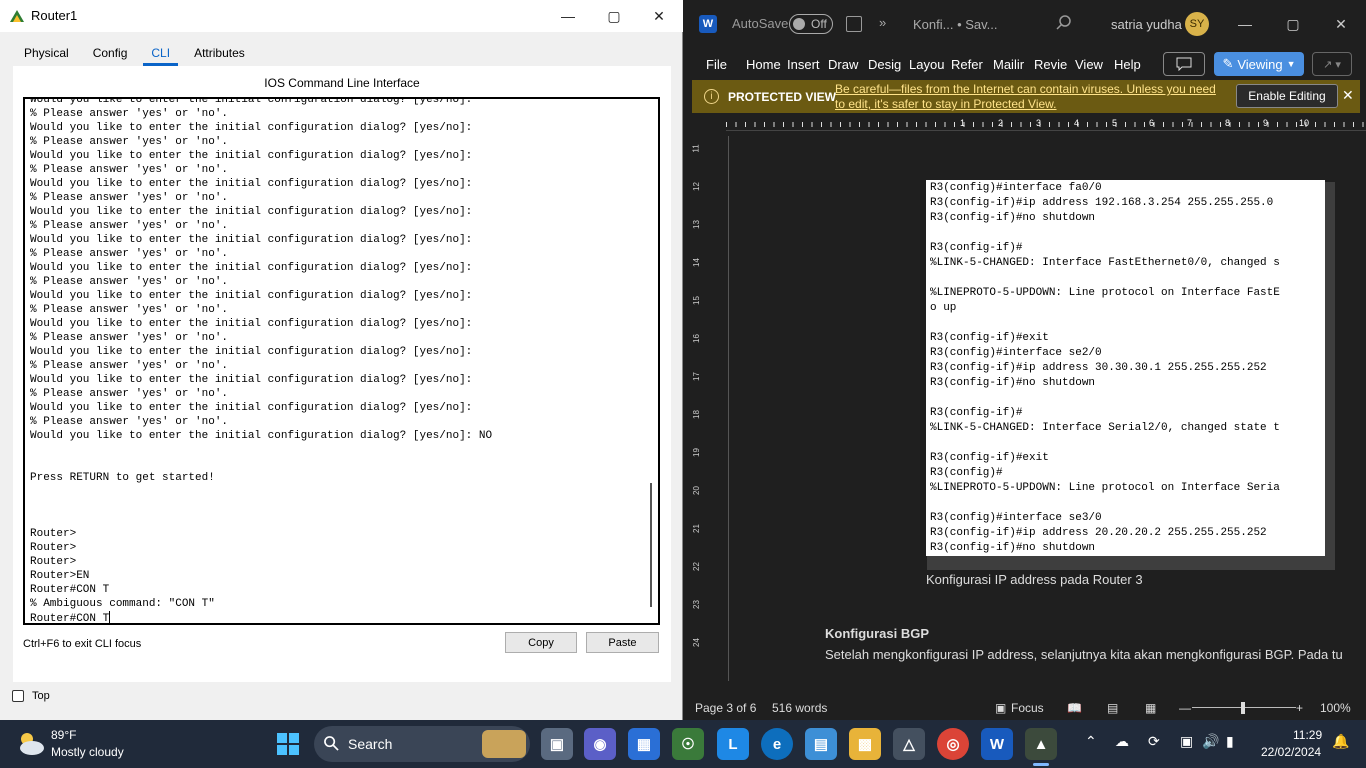  Describe the element at coordinates (997, 744) in the screenshot. I see `word-taskbar-icon: W` at that location.